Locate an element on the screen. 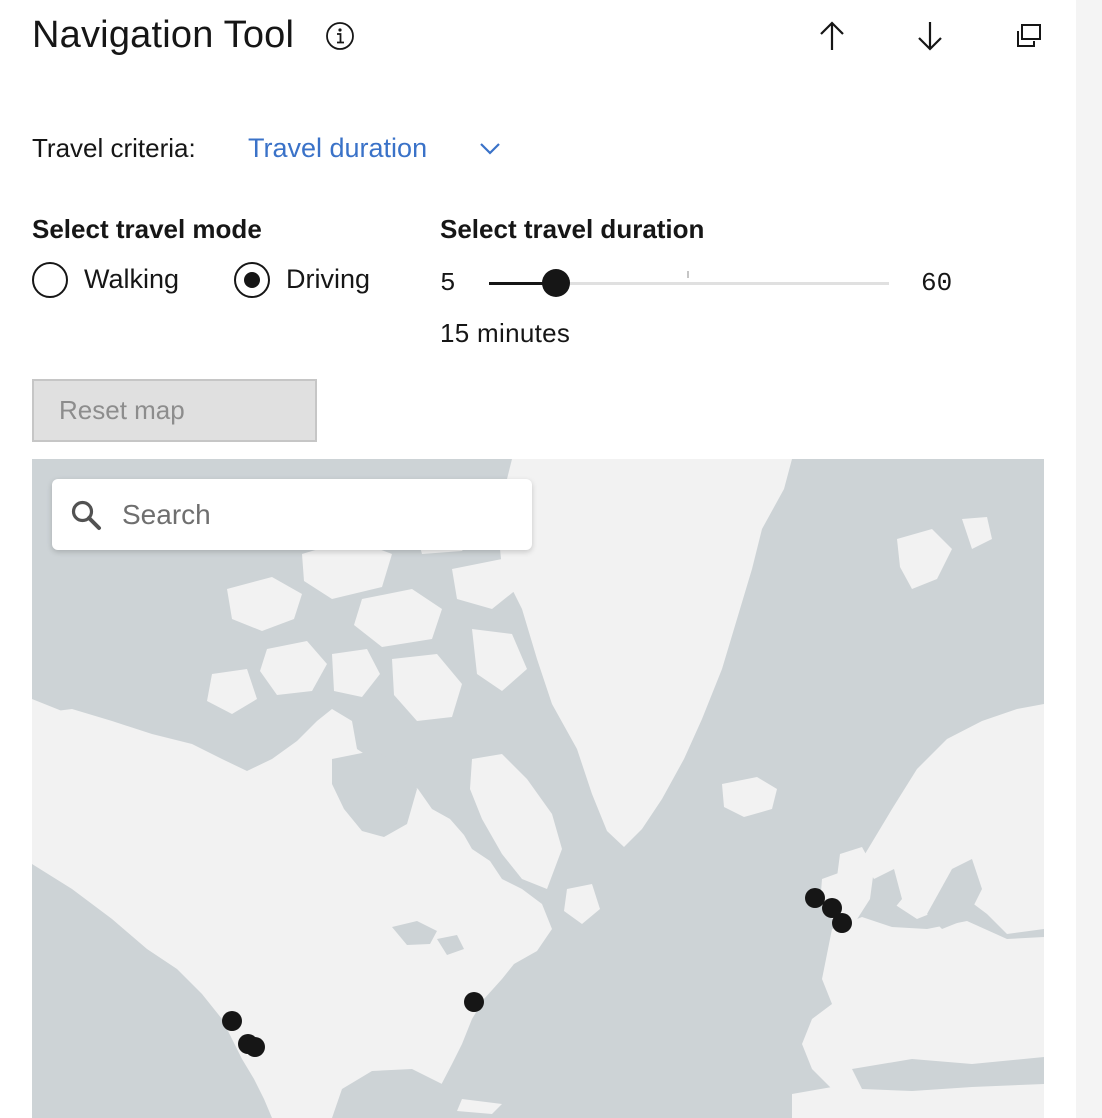 This screenshot has height=1118, width=1102. travel-criteria-label: Travel criteria: is located at coordinates (114, 148).